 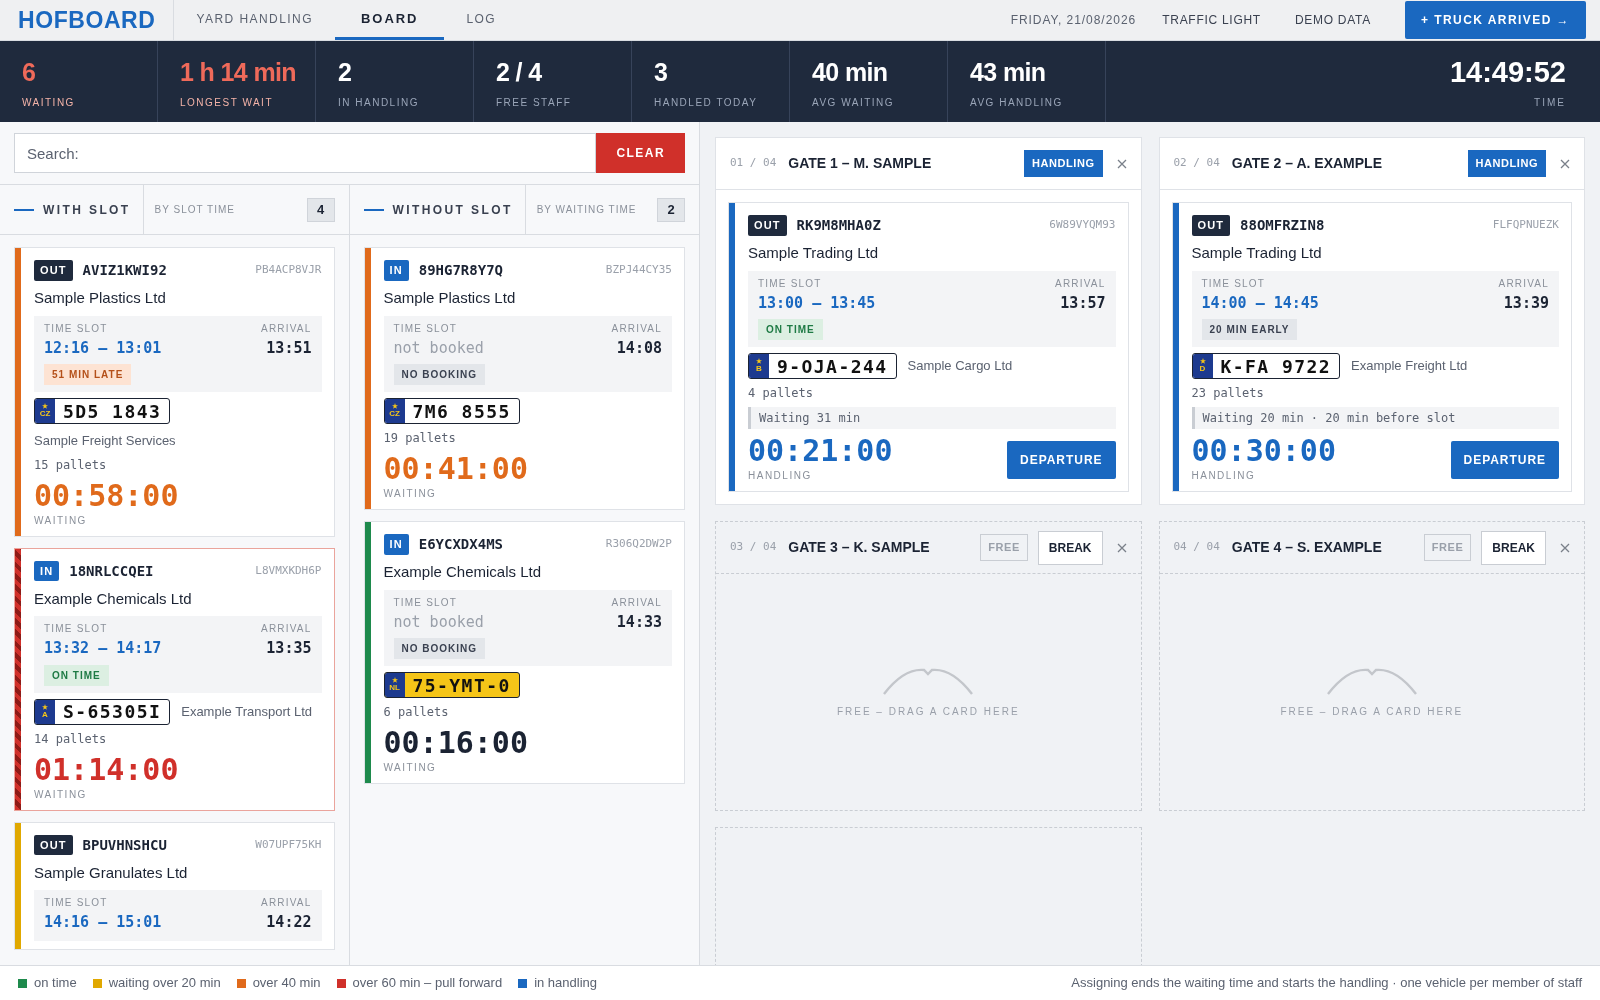 I want to click on direction-tag: IN, so click(x=396, y=270).